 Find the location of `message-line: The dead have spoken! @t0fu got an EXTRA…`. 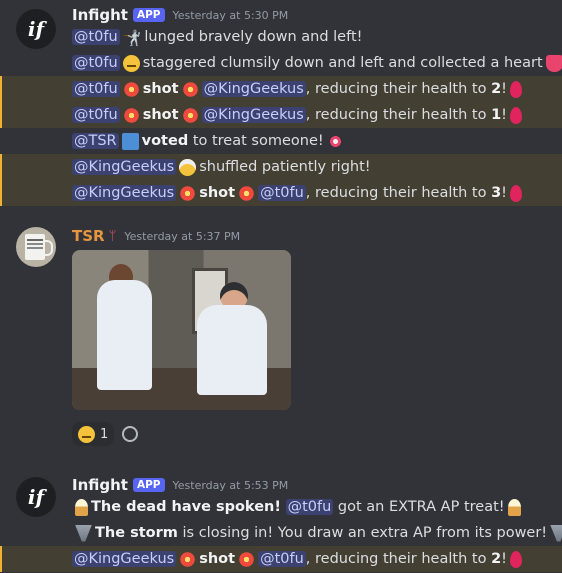

message-line: The dead have spoken! @t0fu got an EXTRA… is located at coordinates (281, 507).